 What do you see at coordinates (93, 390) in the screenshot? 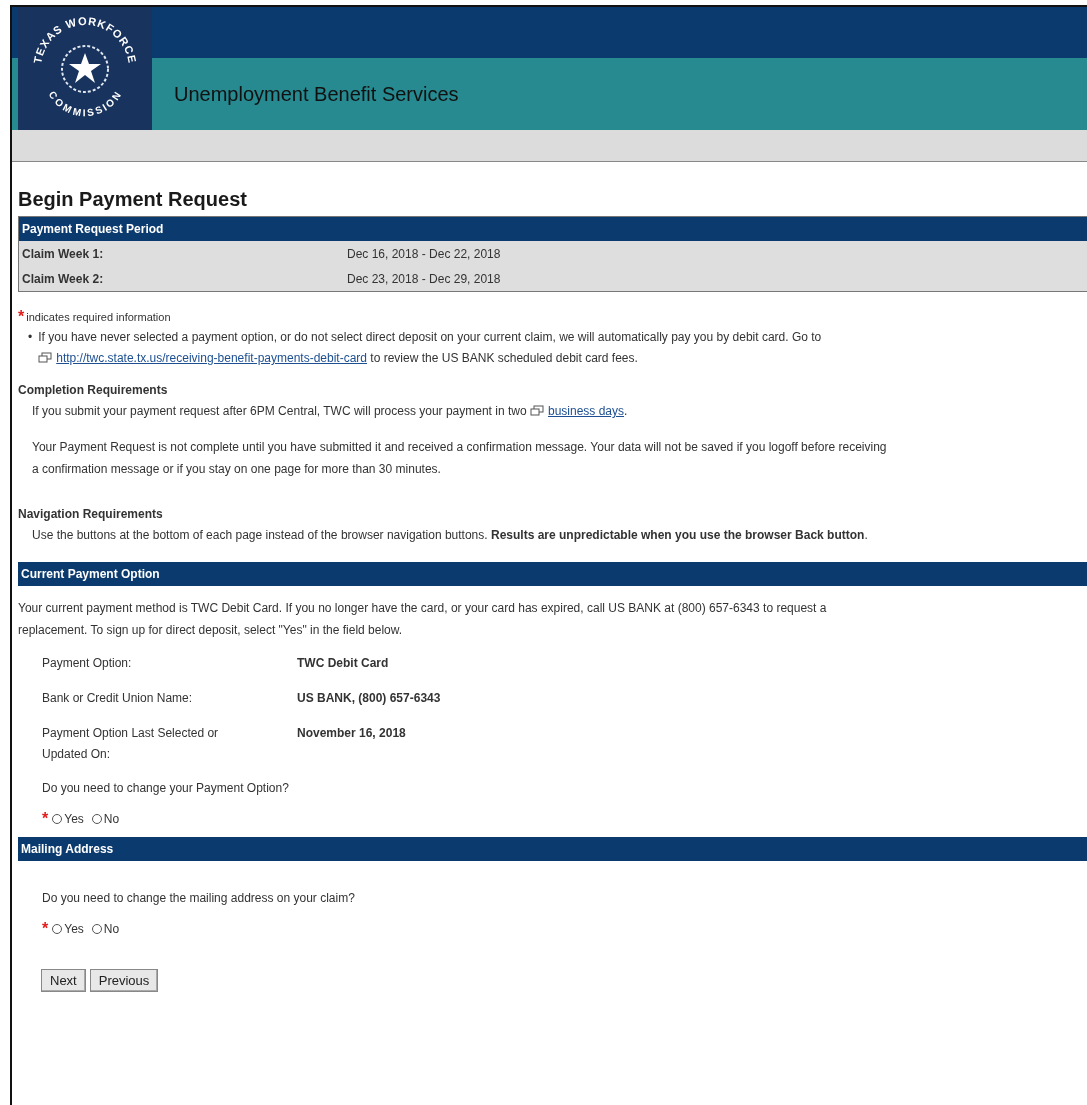
I see `section-heading: Completion Requirements` at bounding box center [93, 390].